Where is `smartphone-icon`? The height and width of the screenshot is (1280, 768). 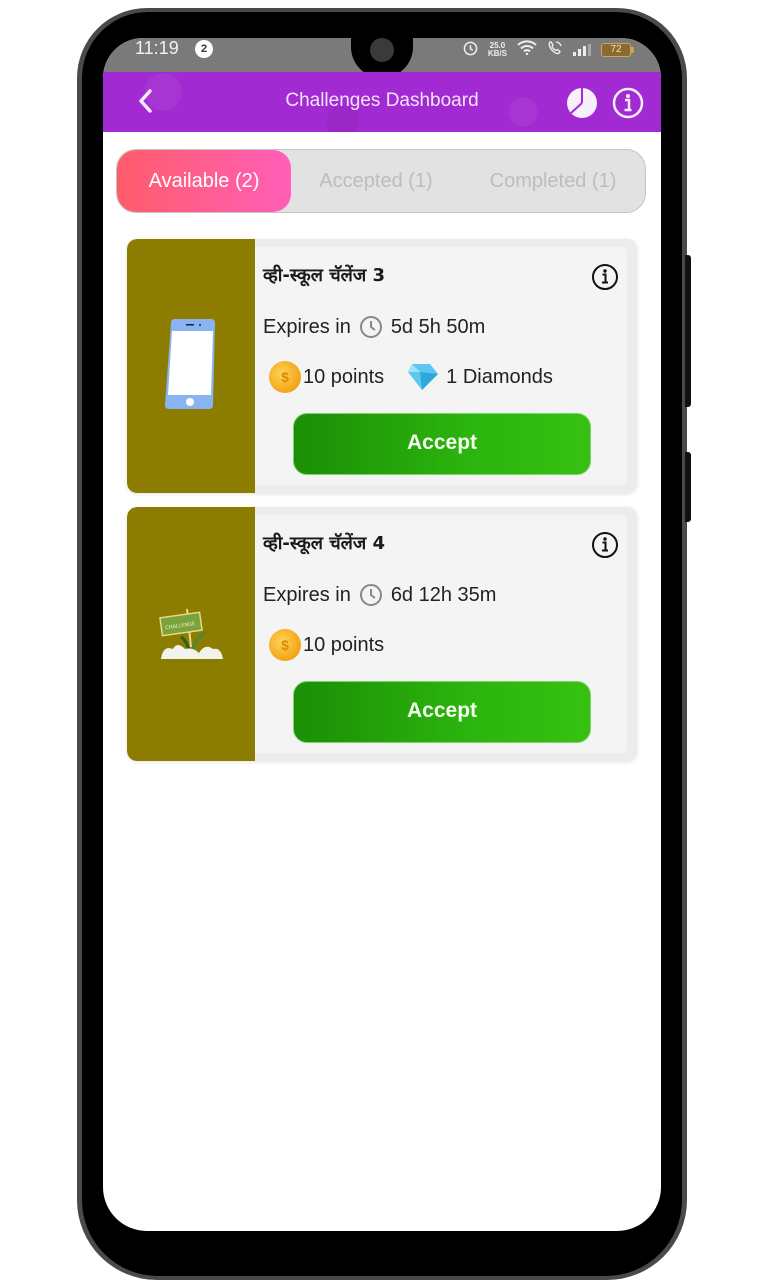
smartphone-icon is located at coordinates (190, 364).